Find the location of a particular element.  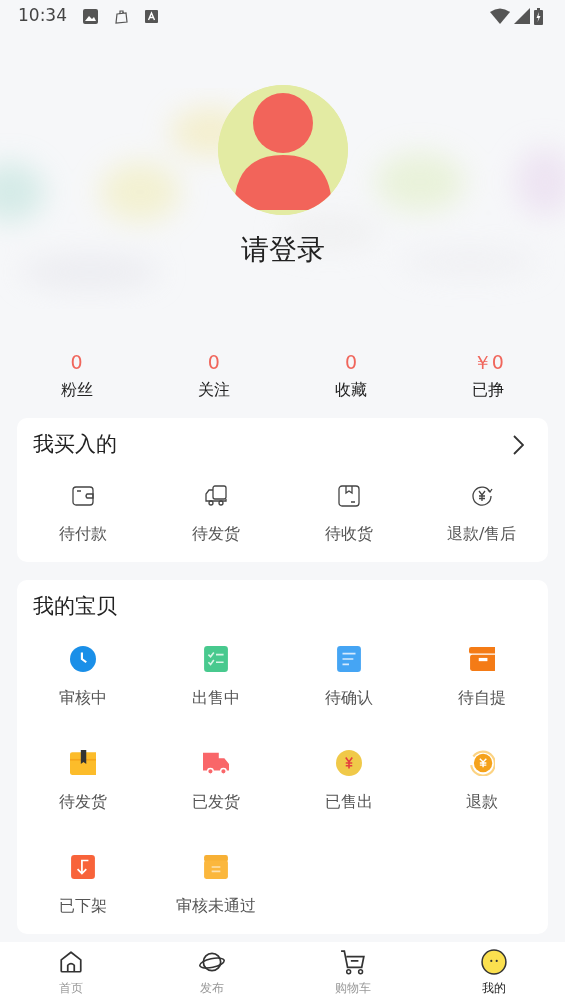

stat-label: 收藏 is located at coordinates (351, 390).